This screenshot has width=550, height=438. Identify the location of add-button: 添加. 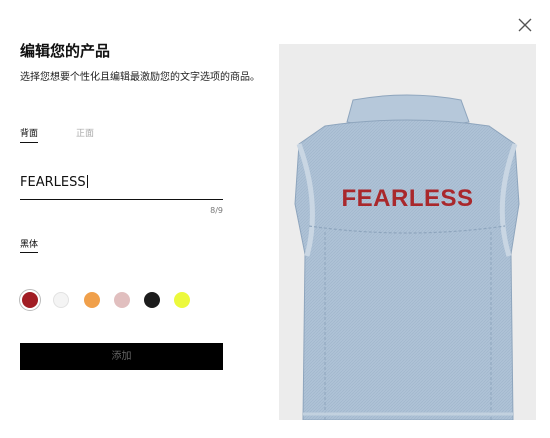
(121, 356).